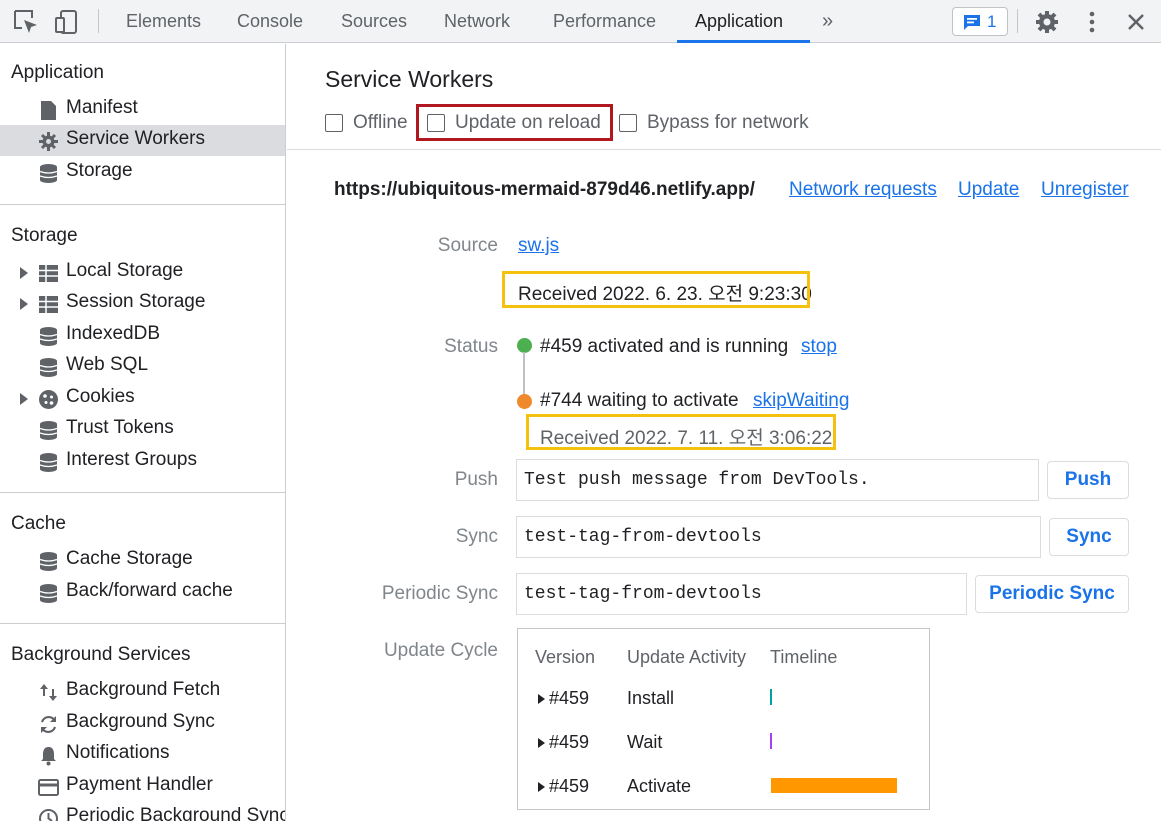 The height and width of the screenshot is (821, 1161). Describe the element at coordinates (142, 560) in the screenshot. I see `sidebar-item-cache-storage: Cache Storage` at that location.